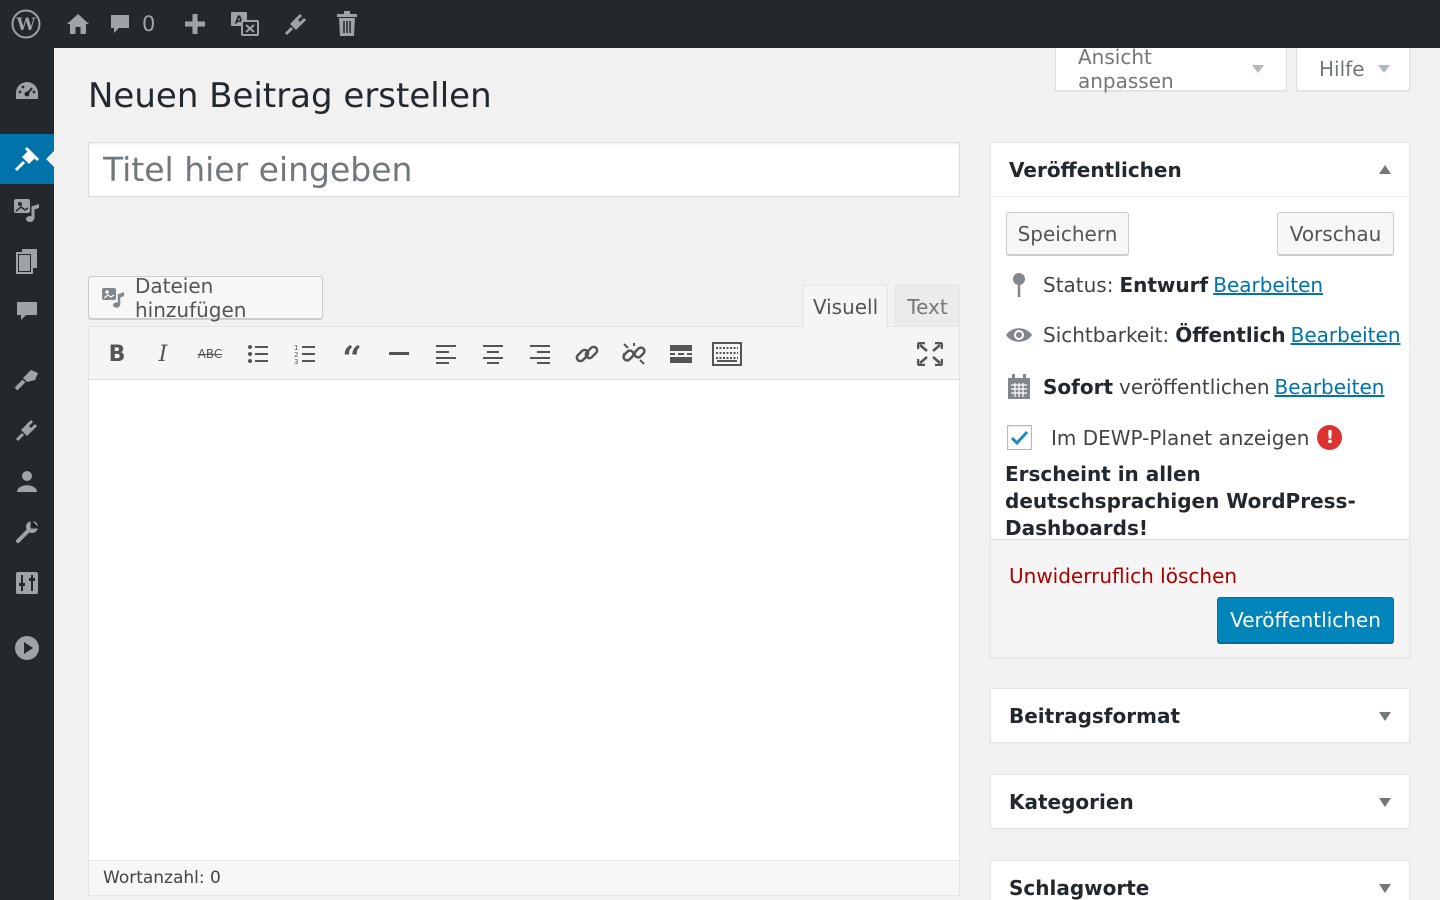 The width and height of the screenshot is (1440, 900). What do you see at coordinates (27, 261) in the screenshot?
I see `pages-icon` at bounding box center [27, 261].